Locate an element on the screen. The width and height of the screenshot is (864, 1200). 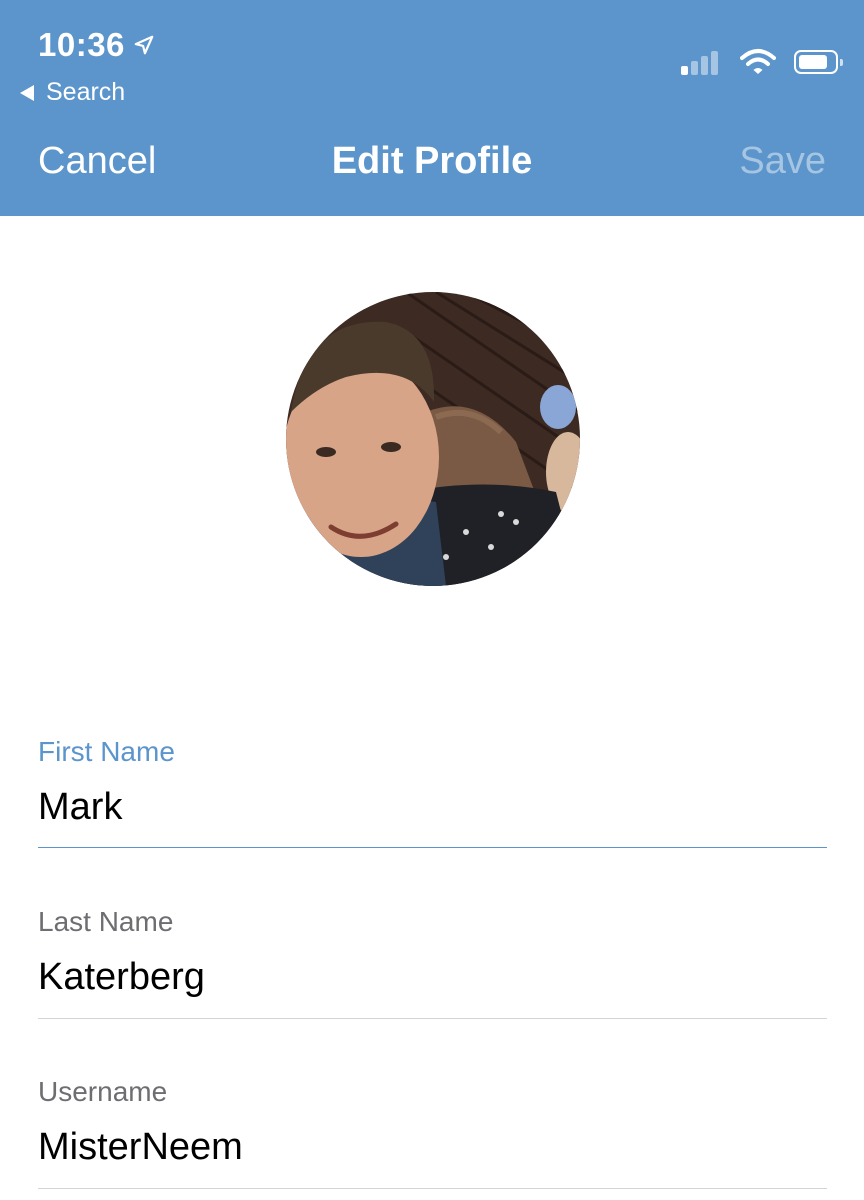
battery-fill is located at coordinates (813, 62).